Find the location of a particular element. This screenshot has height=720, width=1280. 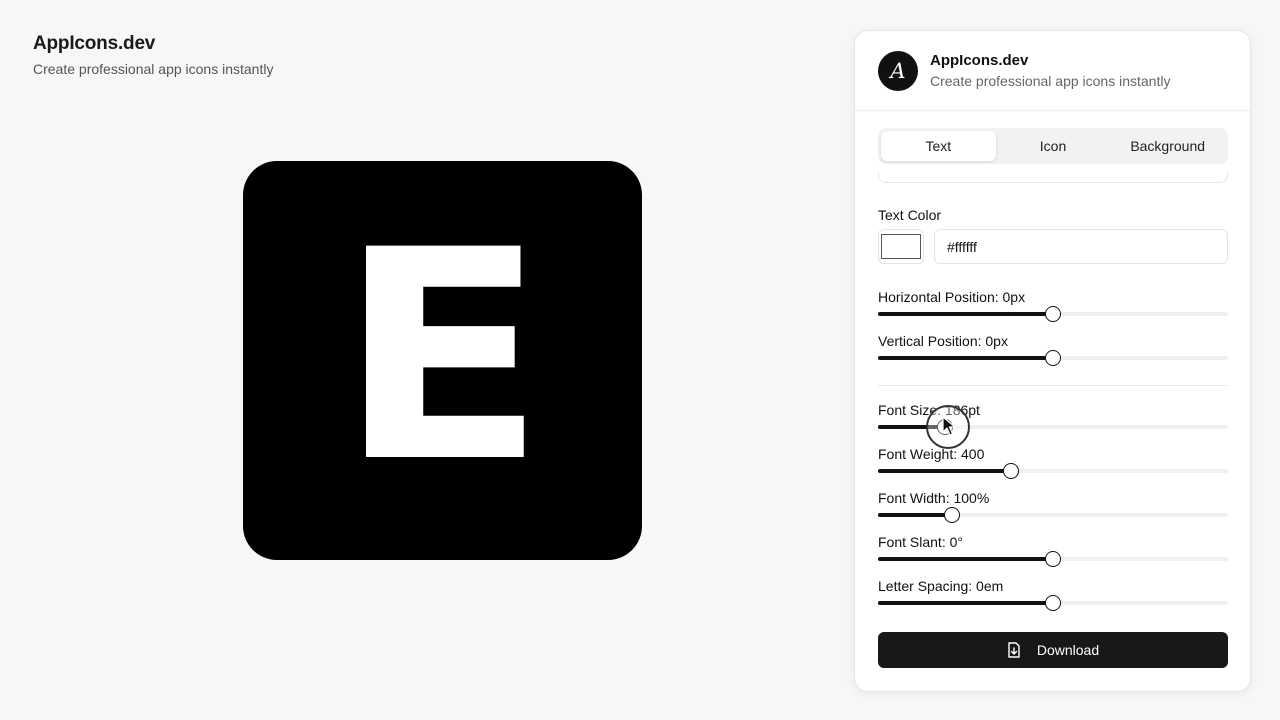

panel-subtitle: Create professional app icons instantly is located at coordinates (1050, 81).